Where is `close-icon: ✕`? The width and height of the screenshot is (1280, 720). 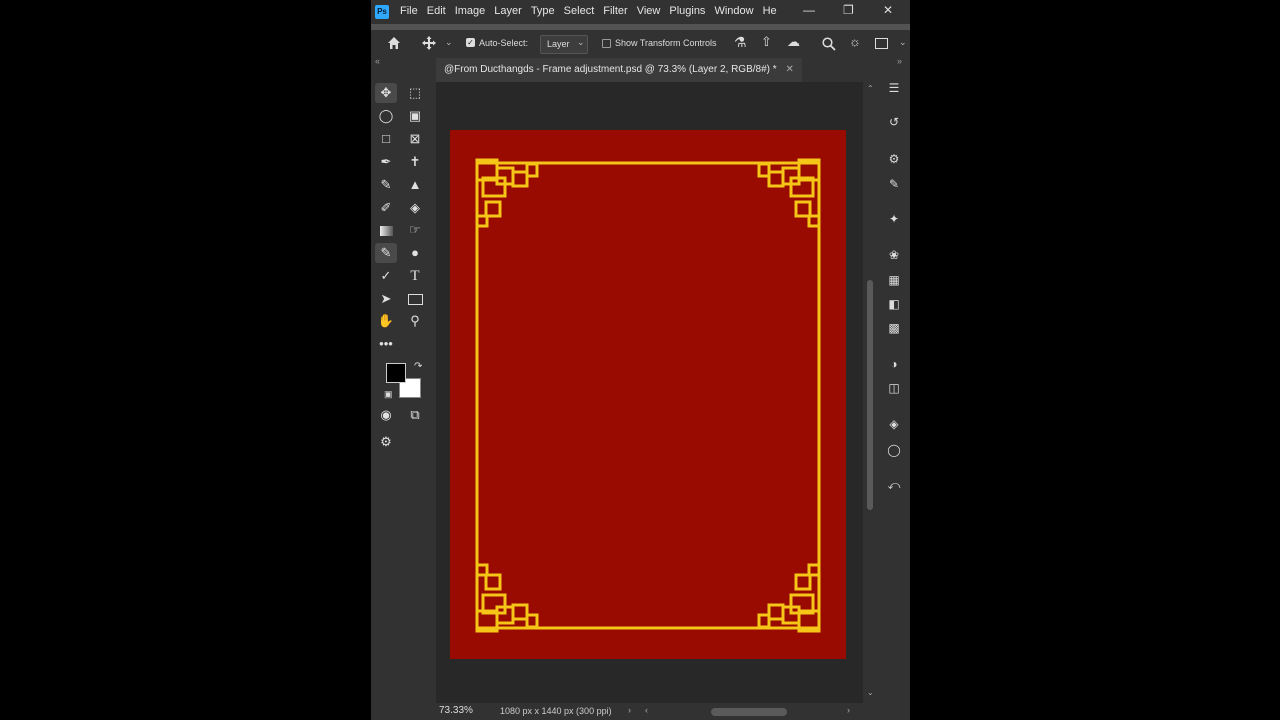 close-icon: ✕ is located at coordinates (888, 10).